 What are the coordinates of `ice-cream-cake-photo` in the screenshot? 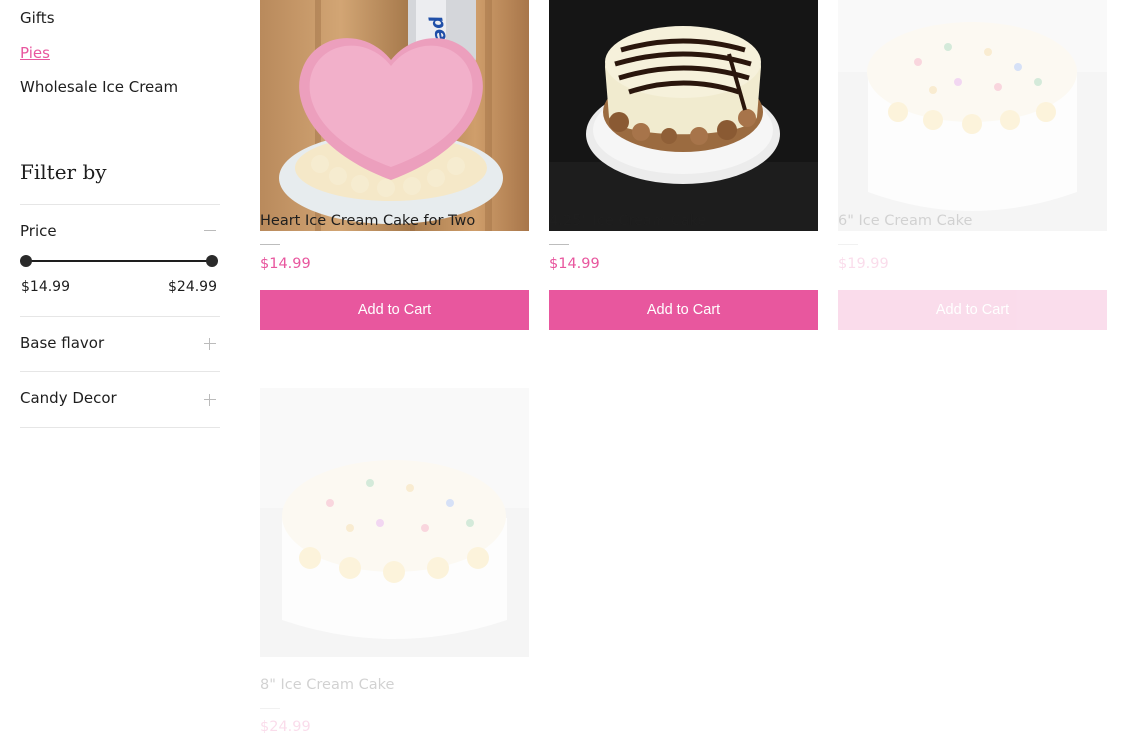 It's located at (683, 115).